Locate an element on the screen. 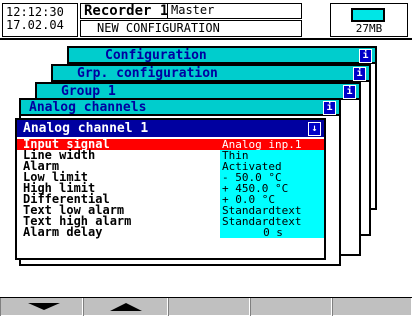 This screenshot has height=320, width=412. role-badge: Master is located at coordinates (207, 11).